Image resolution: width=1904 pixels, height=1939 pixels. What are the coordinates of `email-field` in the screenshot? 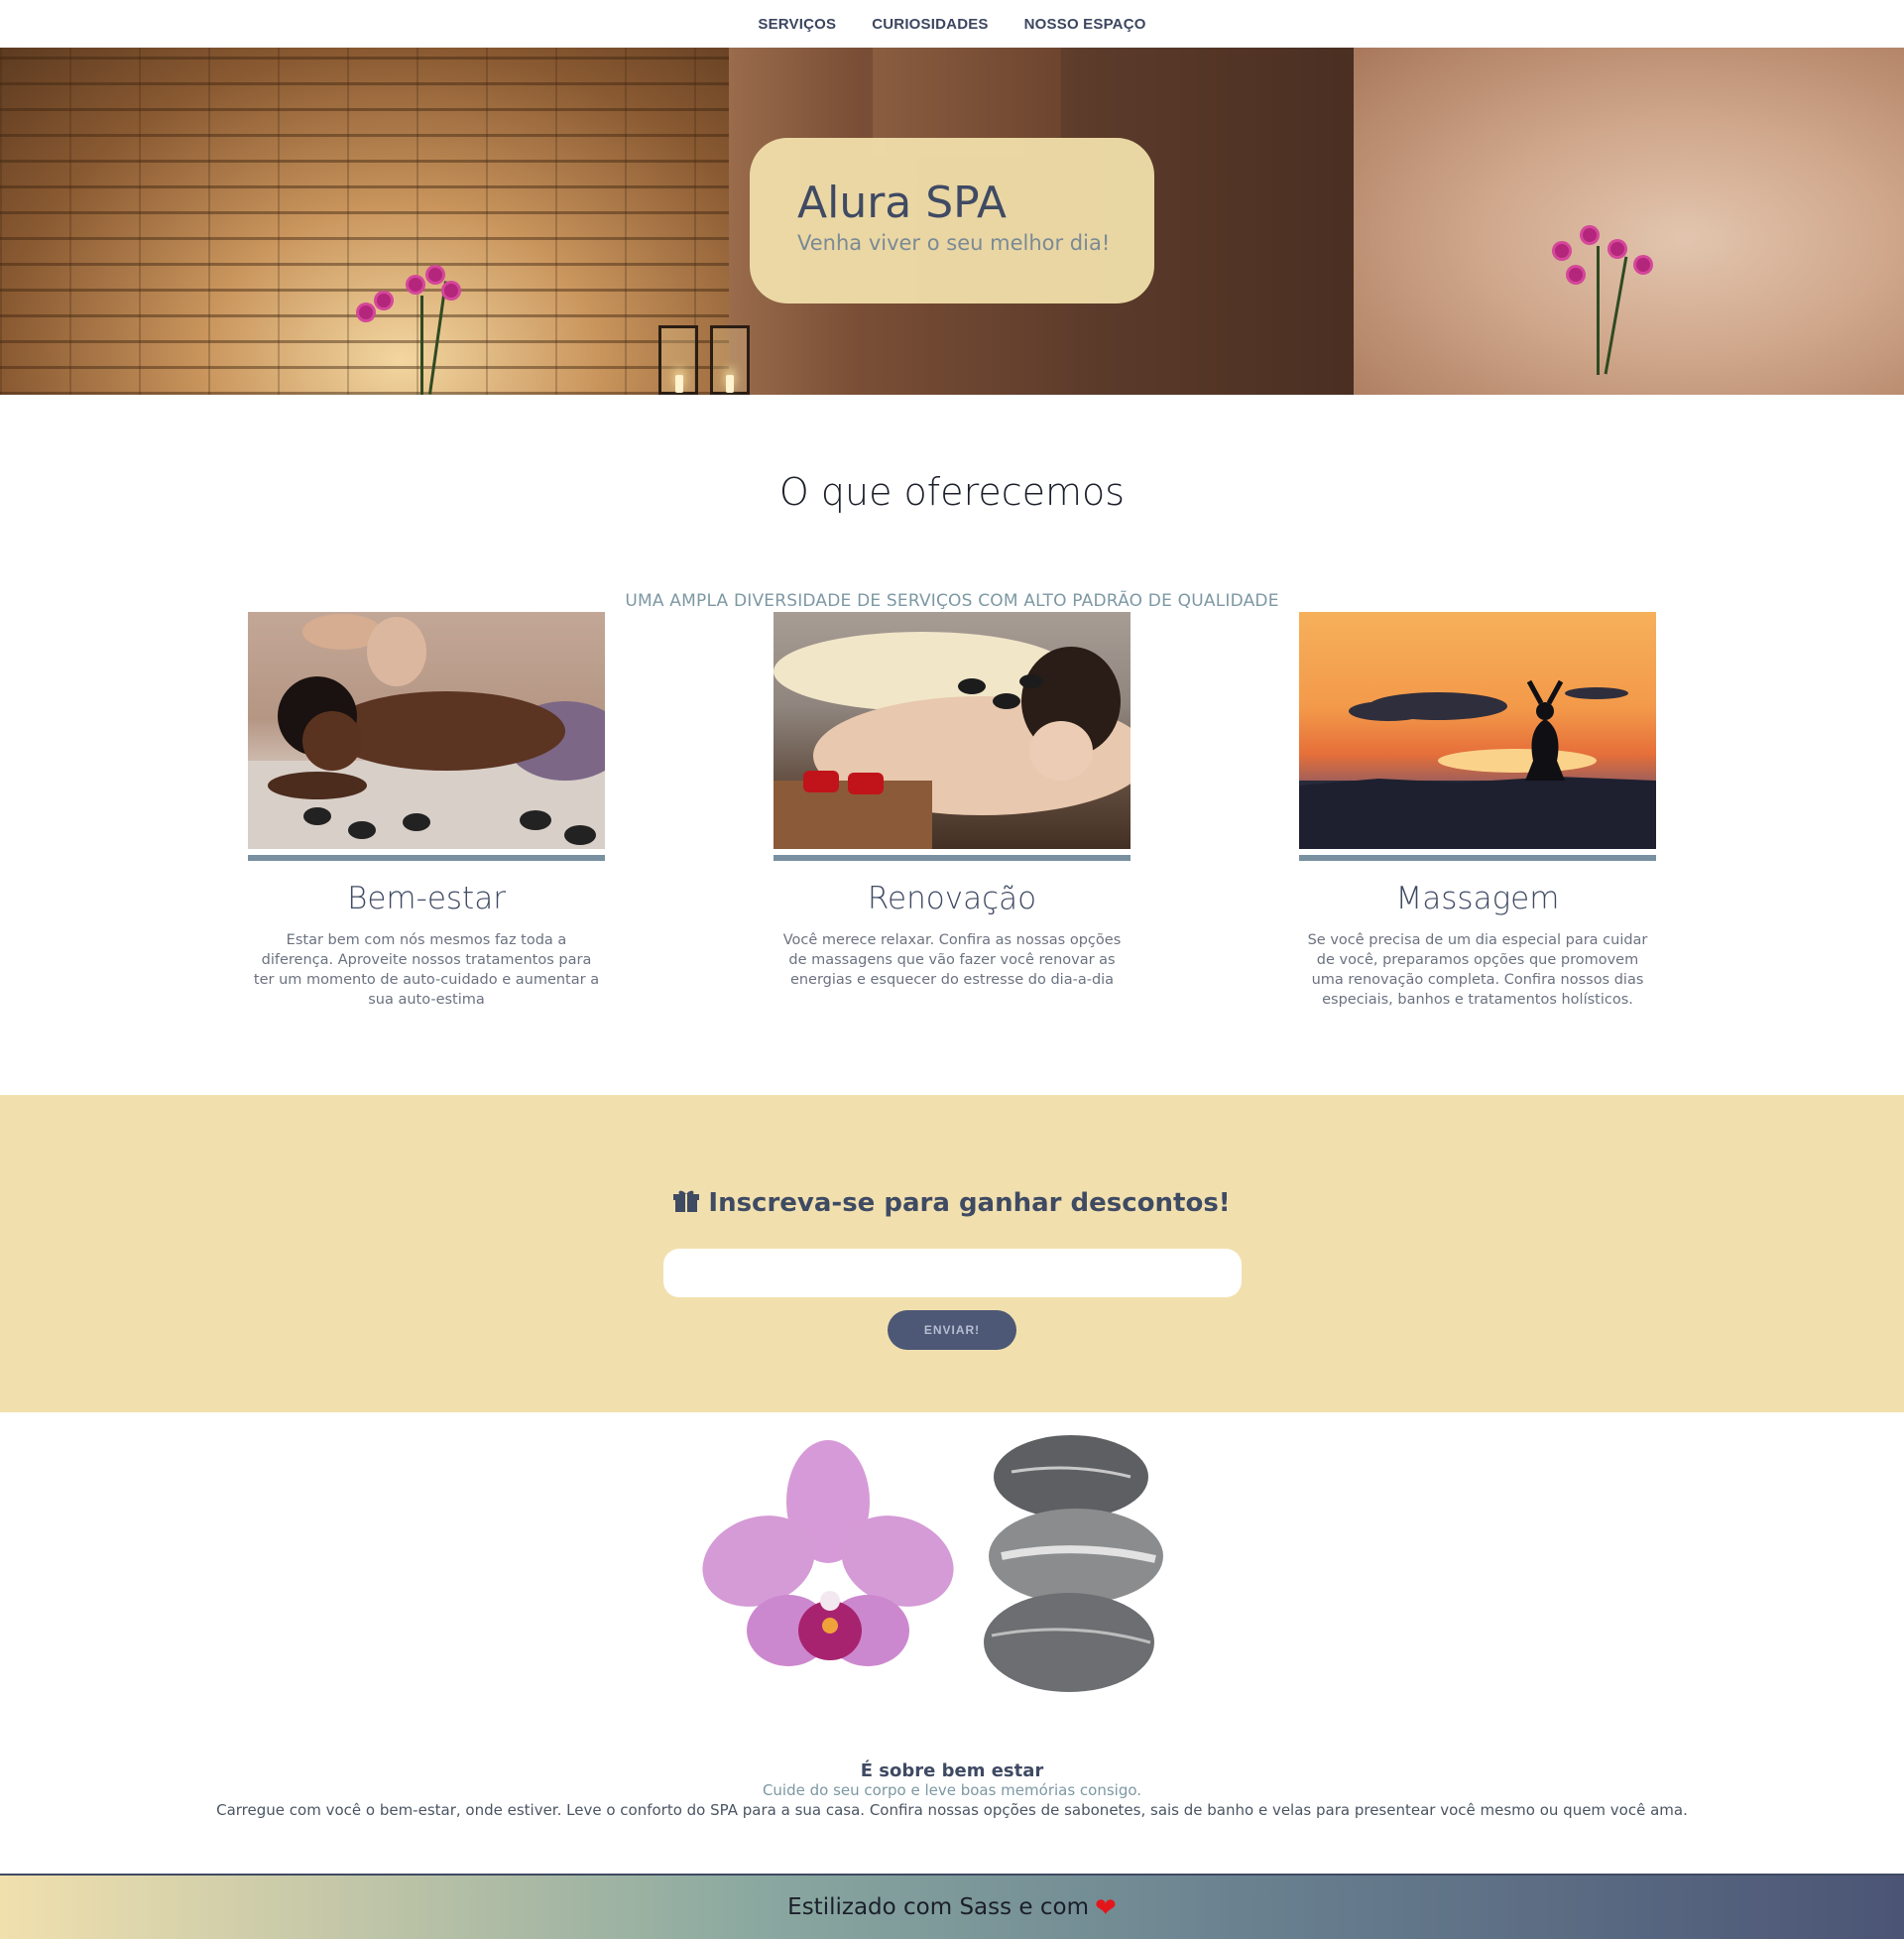 It's located at (952, 1273).